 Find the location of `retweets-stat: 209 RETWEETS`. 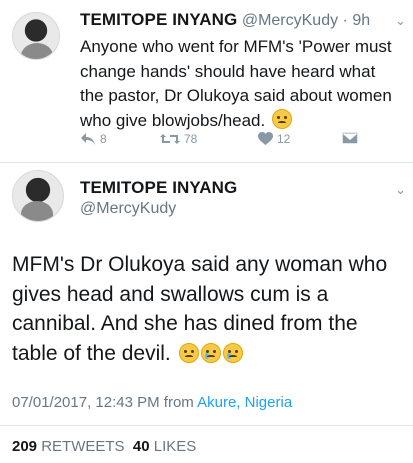

retweets-stat: 209 RETWEETS is located at coordinates (68, 446).